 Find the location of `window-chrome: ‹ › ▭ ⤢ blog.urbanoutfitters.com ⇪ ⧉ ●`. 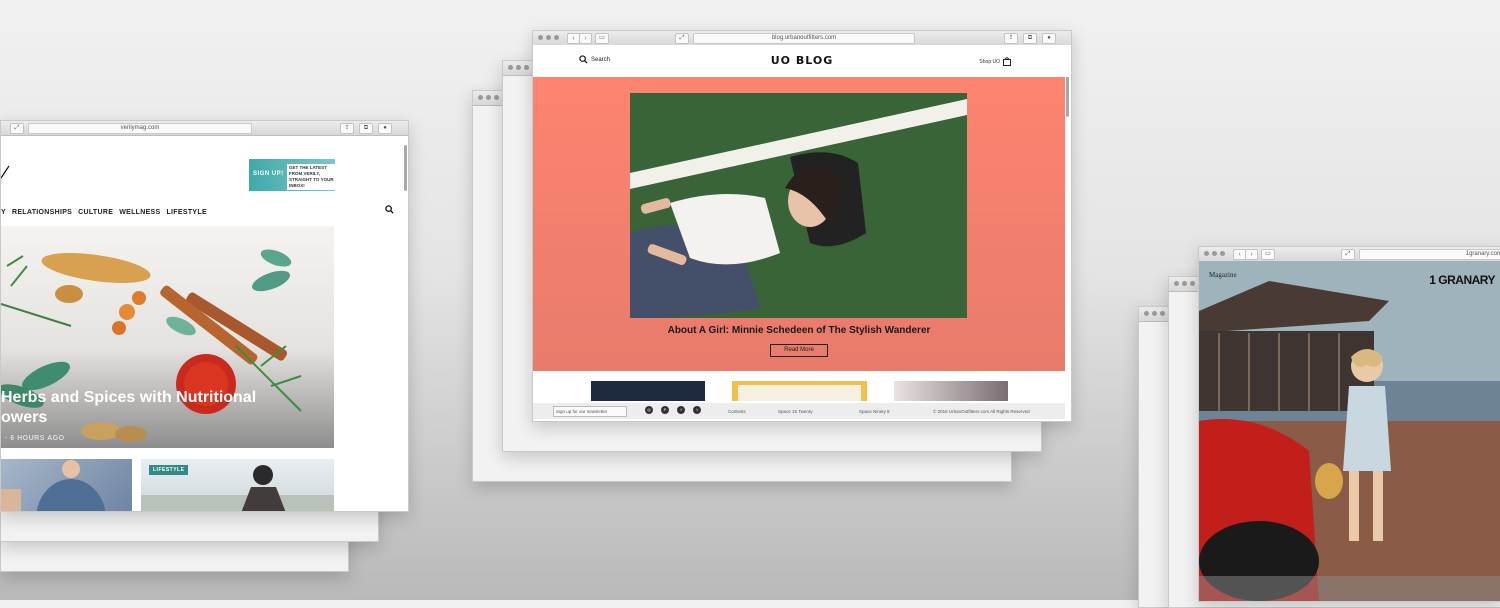

window-chrome: ‹ › ▭ ⤢ blog.urbanoutfitters.com ⇪ ⧉ ● is located at coordinates (802, 38).